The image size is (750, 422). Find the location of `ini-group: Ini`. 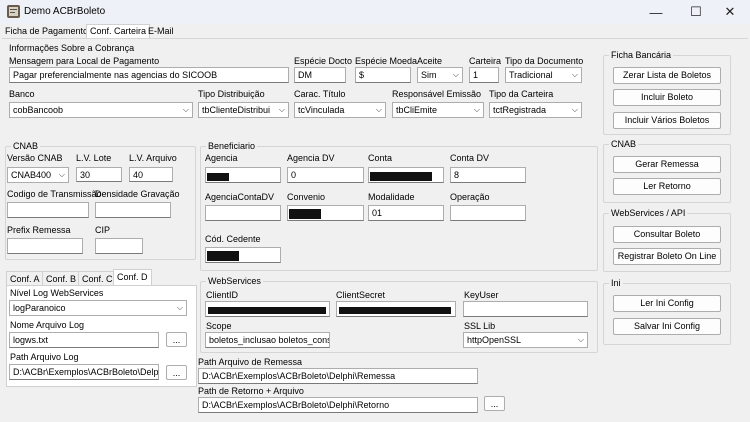

ini-group: Ini is located at coordinates (667, 311).